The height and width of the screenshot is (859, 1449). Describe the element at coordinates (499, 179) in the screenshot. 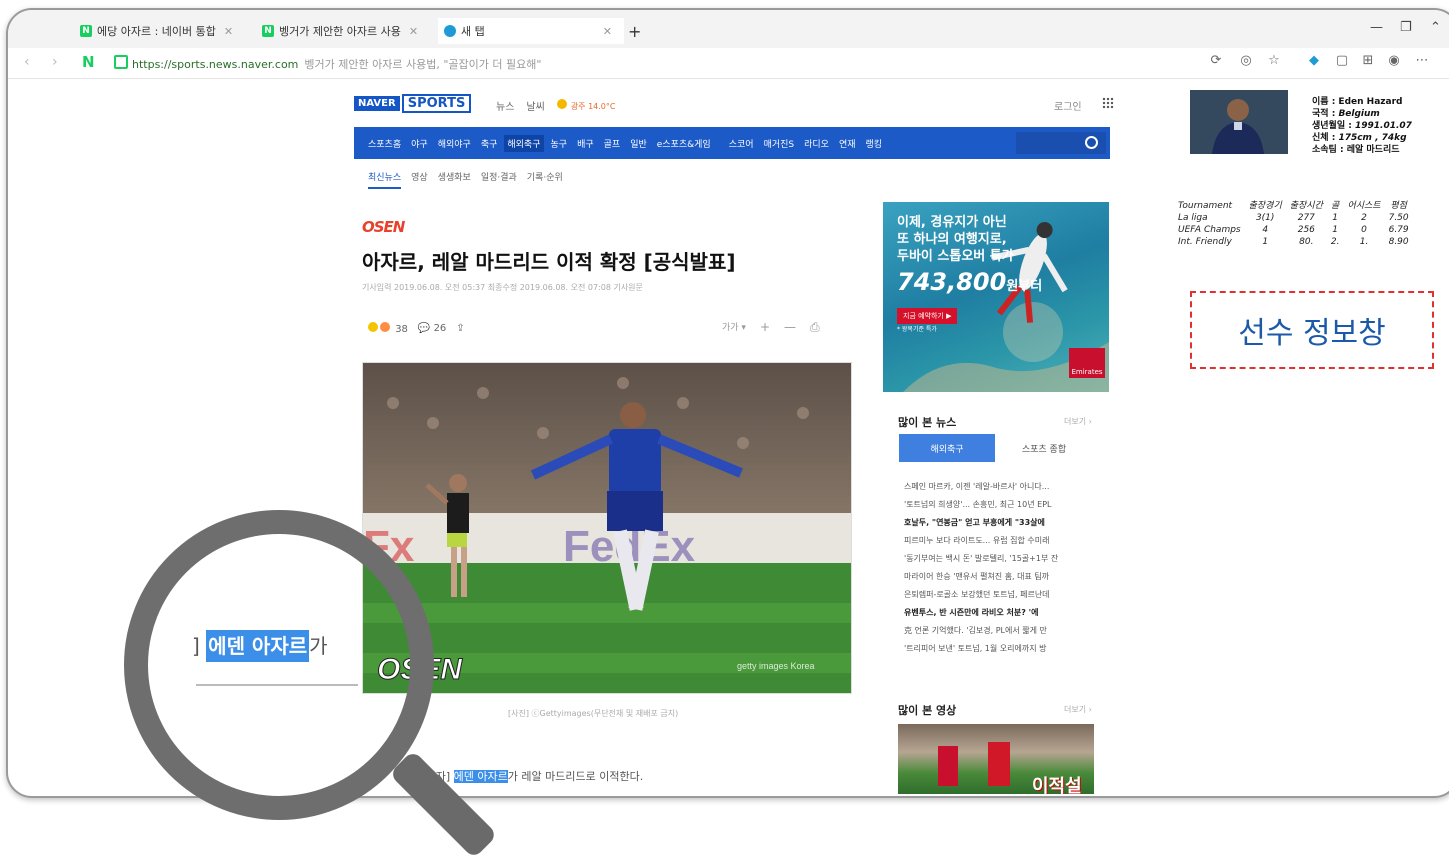

I see `sub-nav-item: 일정·결과` at that location.